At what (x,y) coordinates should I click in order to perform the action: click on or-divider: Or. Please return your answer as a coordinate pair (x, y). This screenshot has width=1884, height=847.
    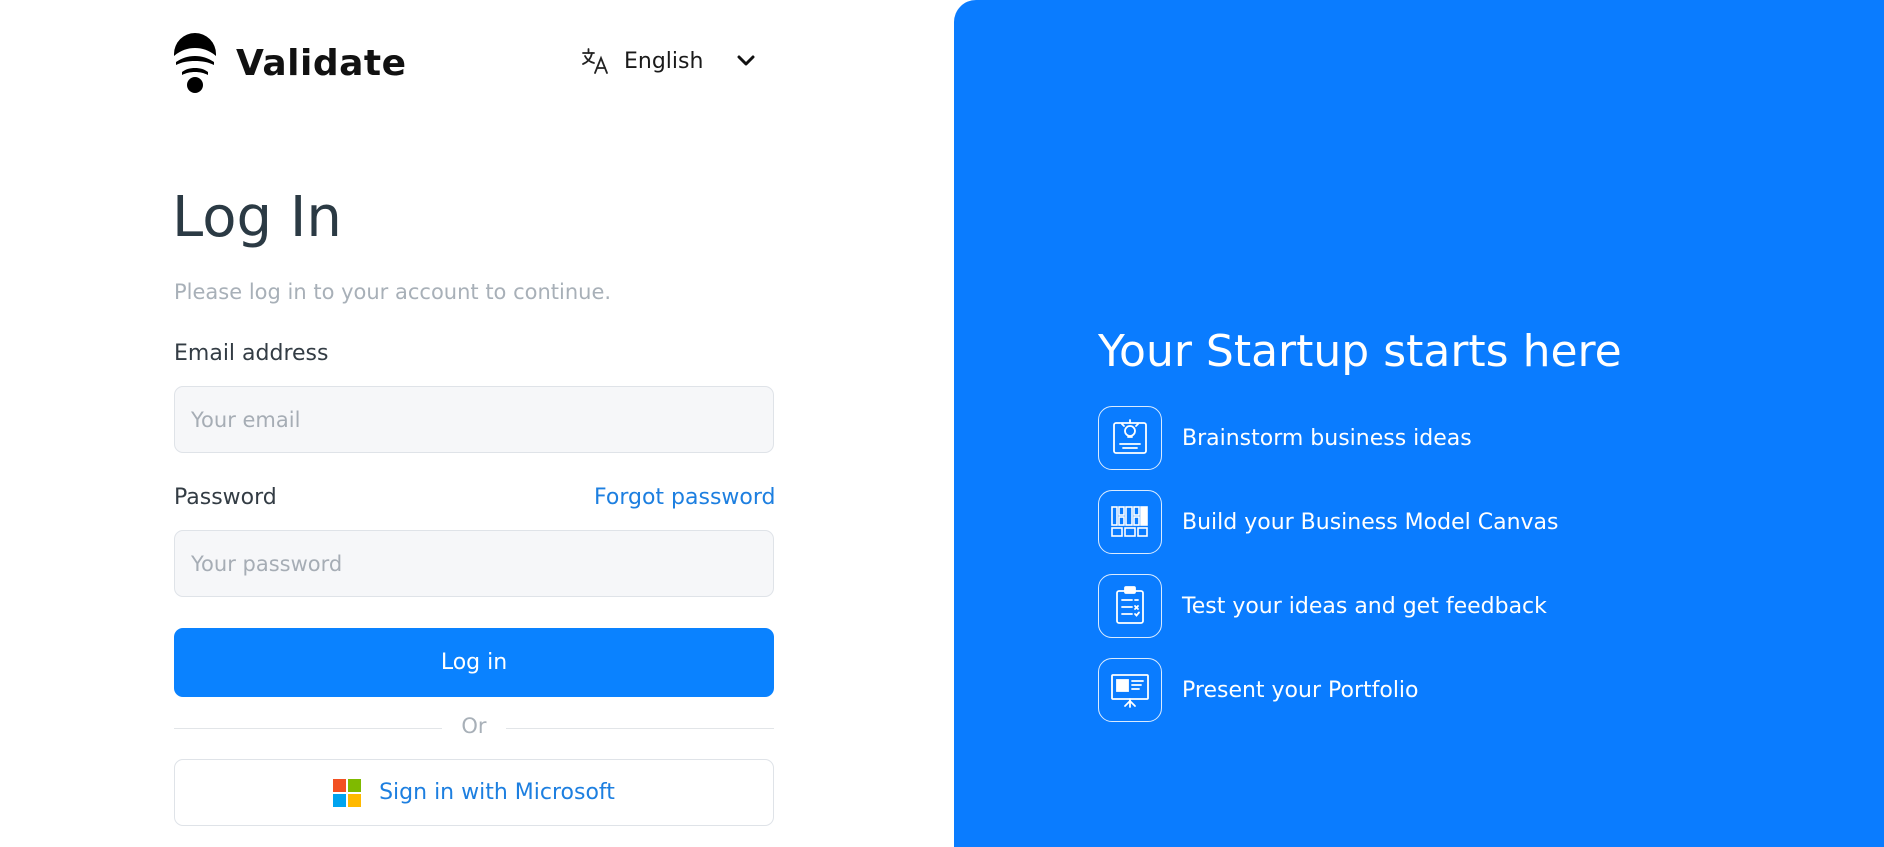
    Looking at the image, I should click on (474, 728).